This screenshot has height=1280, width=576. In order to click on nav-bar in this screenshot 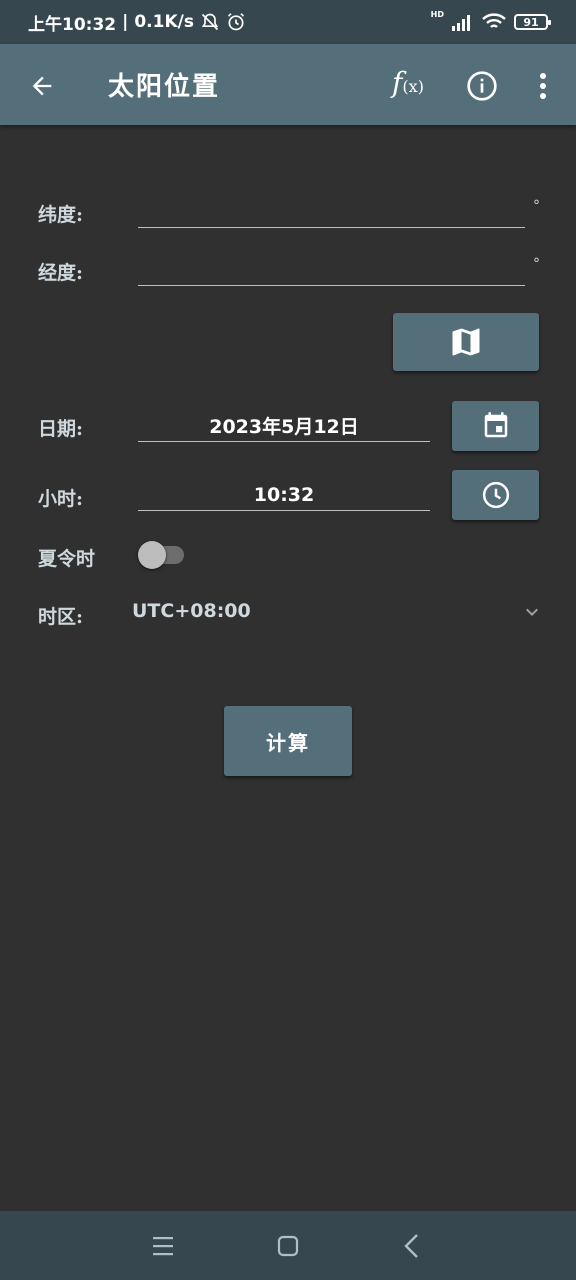, I will do `click(288, 1245)`.